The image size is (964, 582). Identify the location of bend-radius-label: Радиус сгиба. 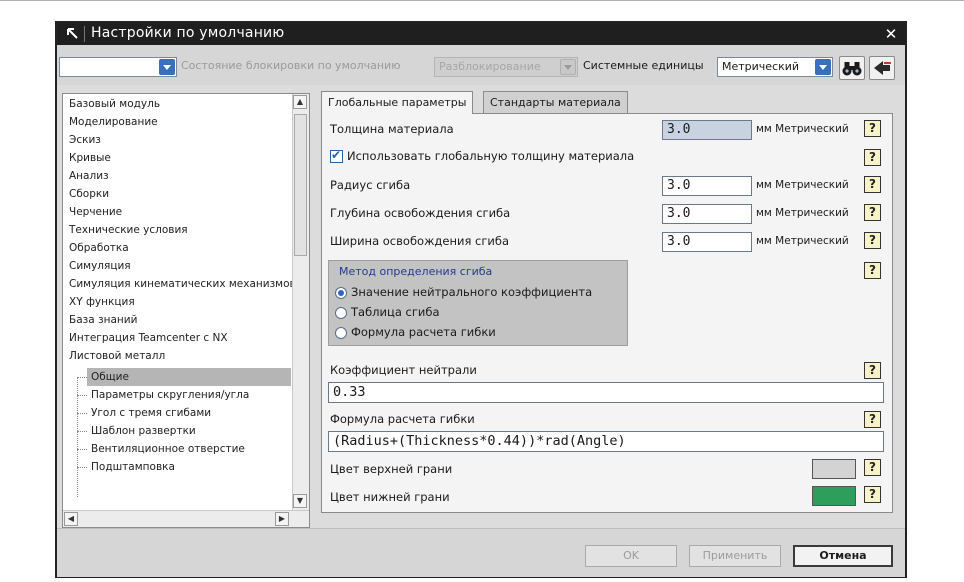
(370, 185).